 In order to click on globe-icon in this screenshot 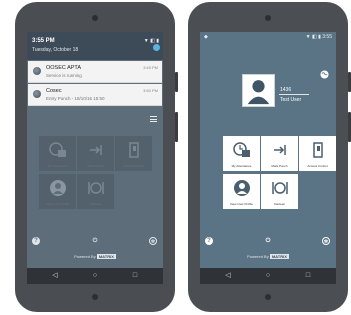, I will do `click(324, 74)`.